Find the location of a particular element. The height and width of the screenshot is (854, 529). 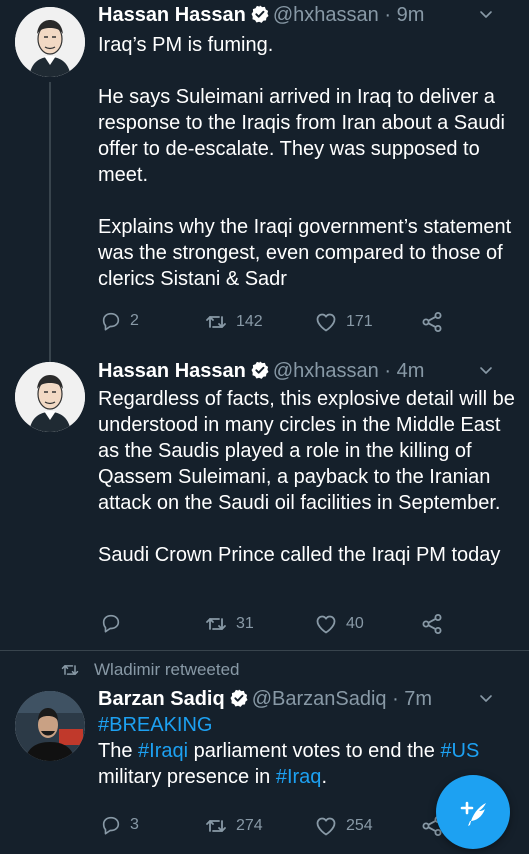

tweet-time: · 4m is located at coordinates (404, 371).